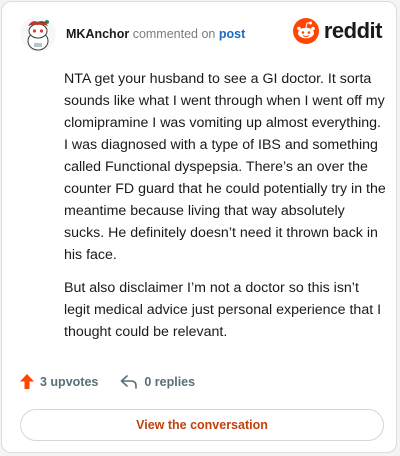  I want to click on upvote-button: 3 upvotes, so click(59, 381).